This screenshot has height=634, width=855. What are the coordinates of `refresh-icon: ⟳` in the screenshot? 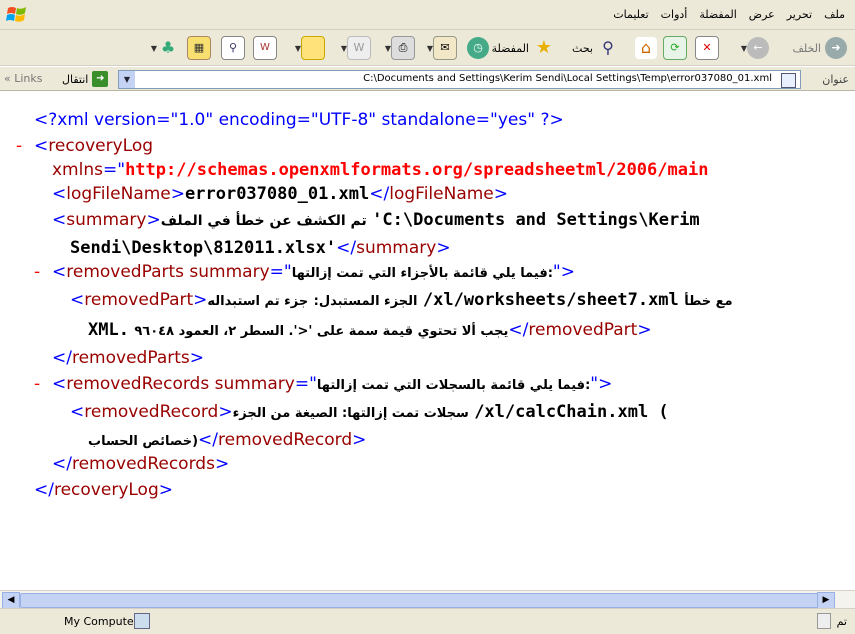 It's located at (675, 48).